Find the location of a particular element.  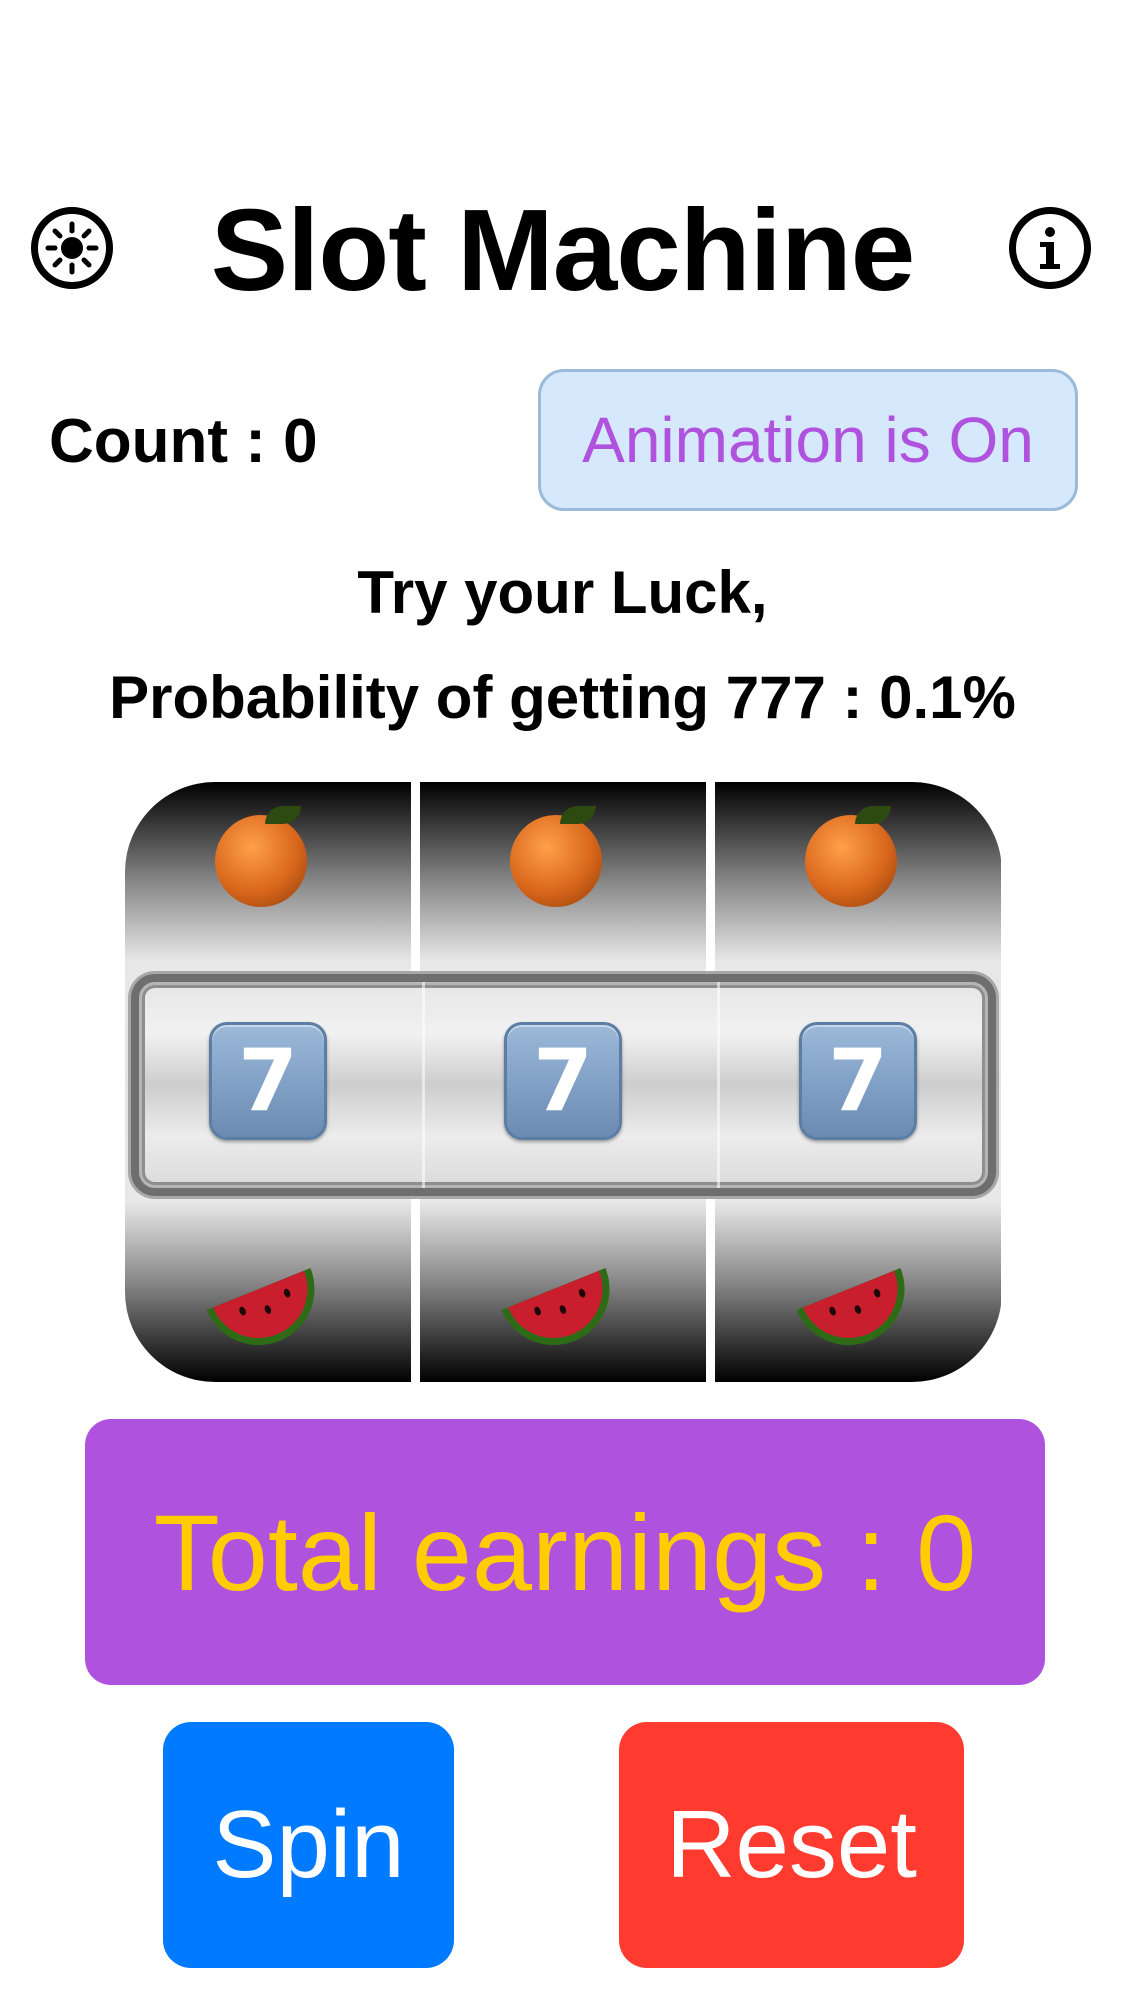

info-icon is located at coordinates (1050, 248).